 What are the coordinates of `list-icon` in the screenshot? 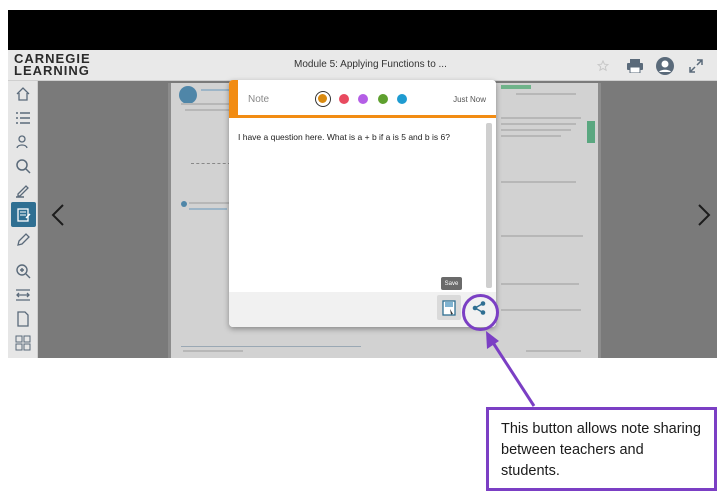 It's located at (23, 118).